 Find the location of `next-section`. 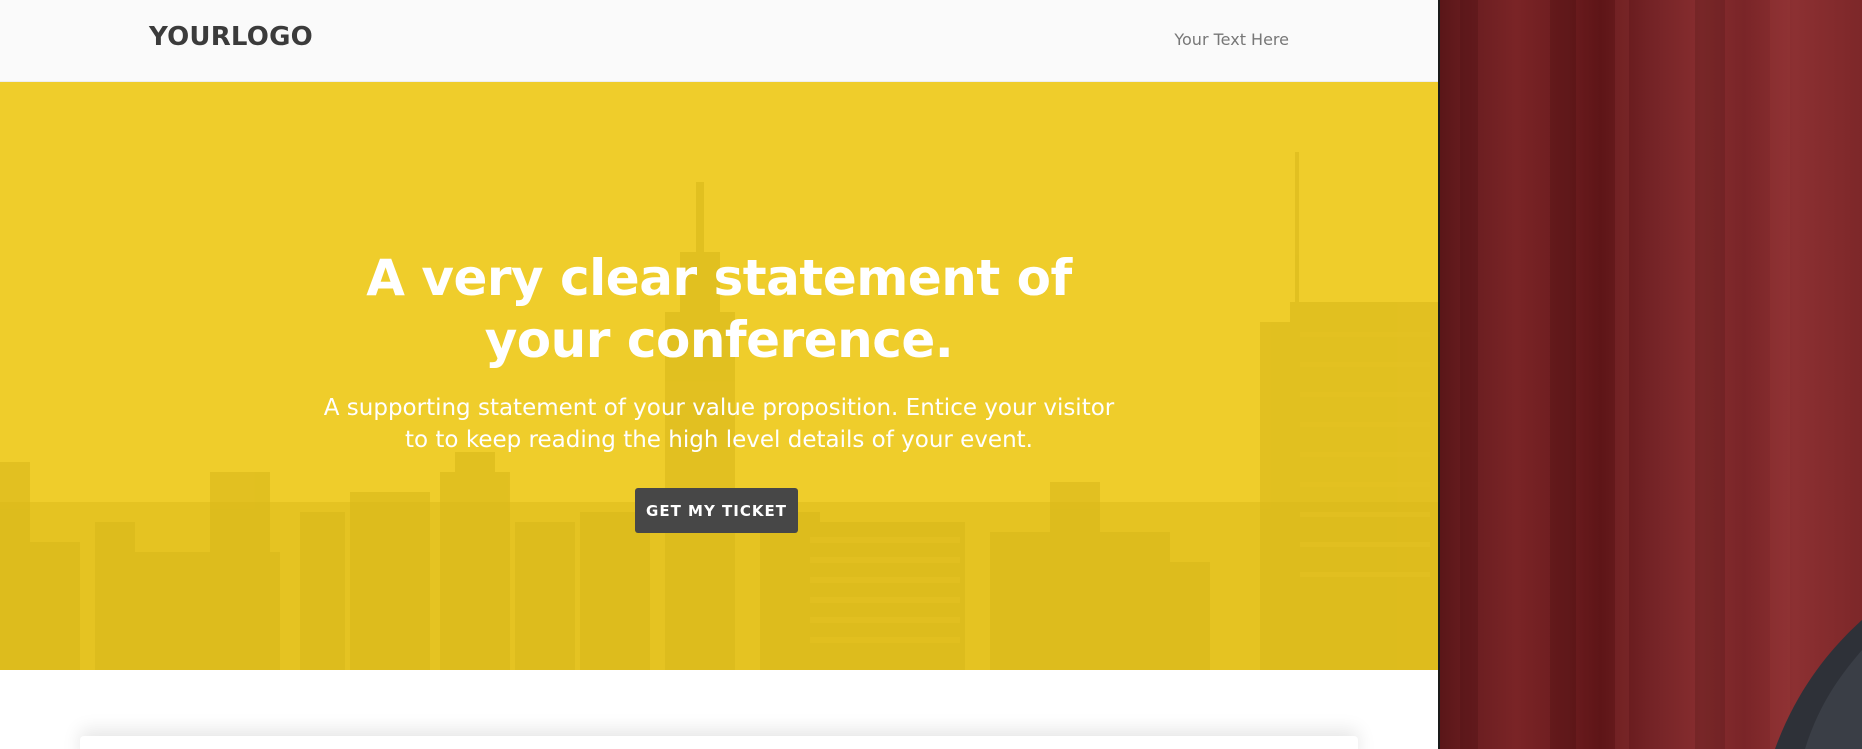

next-section is located at coordinates (719, 709).